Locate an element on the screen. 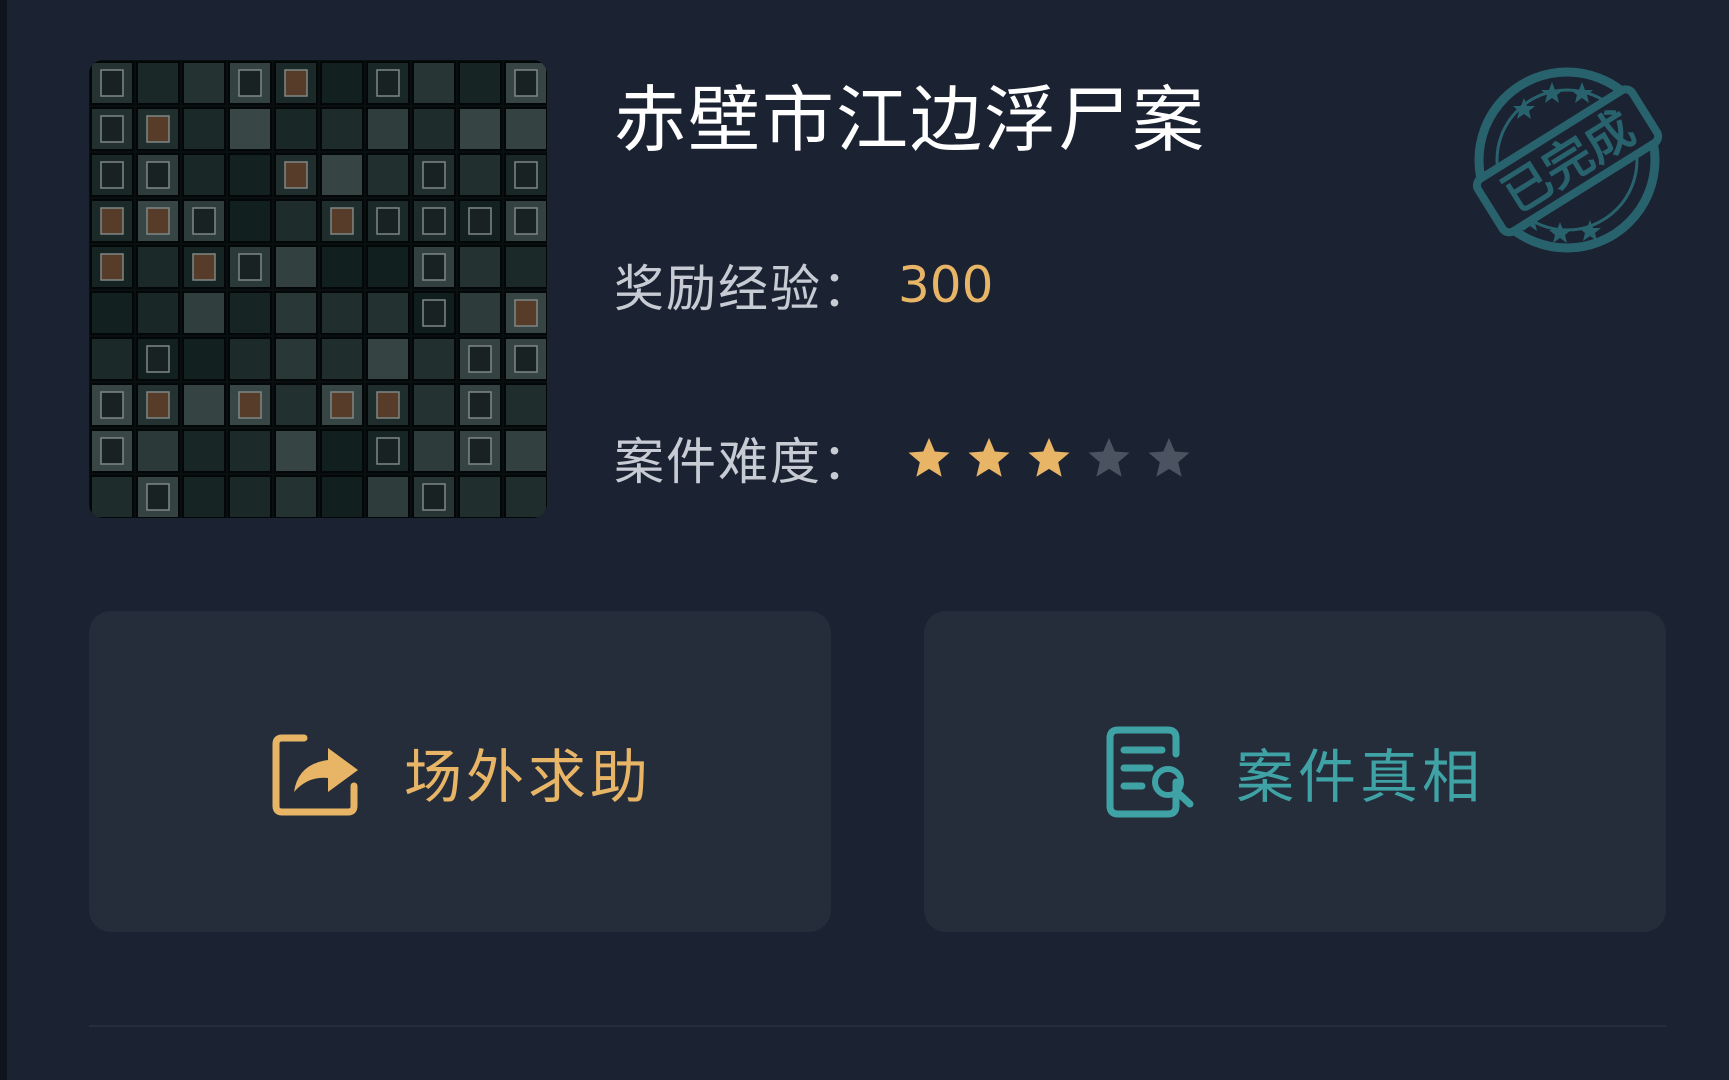  case-title: 赤壁市江边浮尸案 is located at coordinates (910, 120).